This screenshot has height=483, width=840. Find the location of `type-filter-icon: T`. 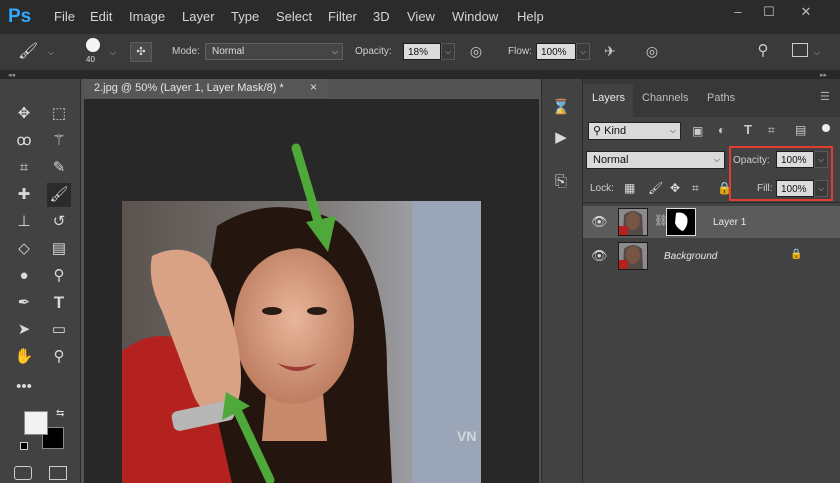

type-filter-icon: T is located at coordinates (748, 129).